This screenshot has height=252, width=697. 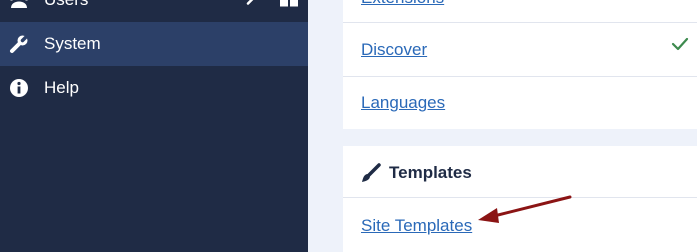 I want to click on sidebar-item-label: Users, so click(x=66, y=5).